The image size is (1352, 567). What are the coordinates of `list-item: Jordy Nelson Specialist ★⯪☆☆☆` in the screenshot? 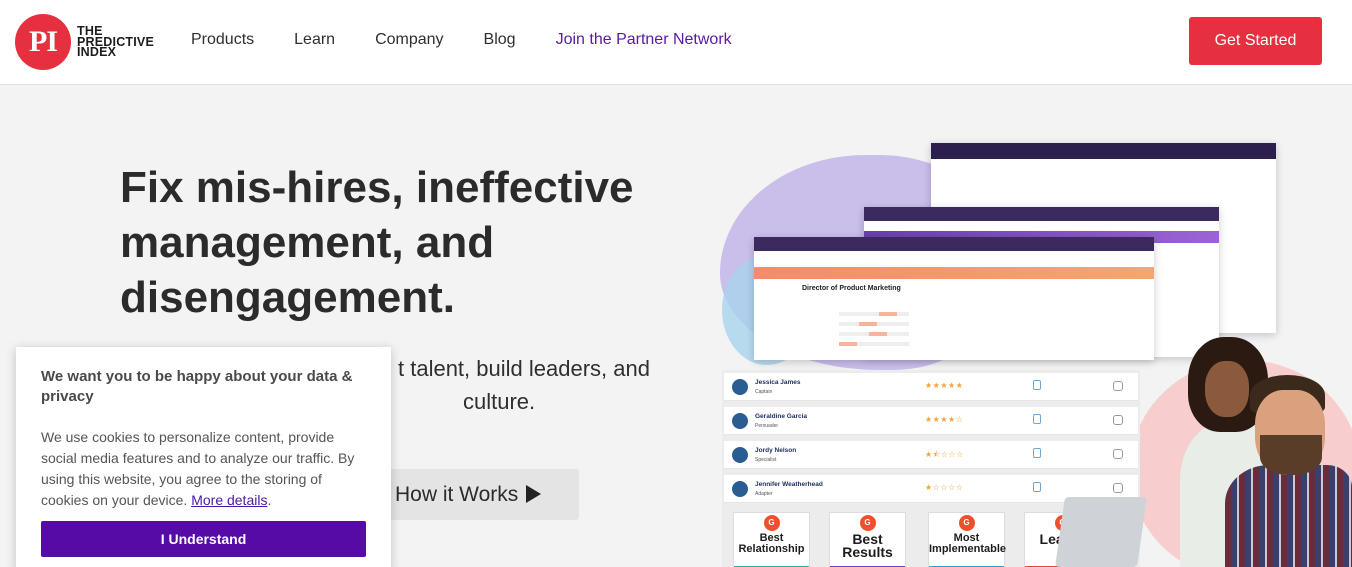 It's located at (931, 455).